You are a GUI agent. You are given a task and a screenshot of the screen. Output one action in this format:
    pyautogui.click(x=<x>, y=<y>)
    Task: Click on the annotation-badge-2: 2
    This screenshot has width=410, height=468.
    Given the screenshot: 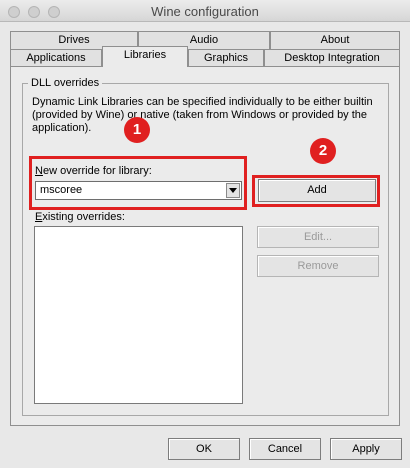 What is the action you would take?
    pyautogui.click(x=323, y=151)
    